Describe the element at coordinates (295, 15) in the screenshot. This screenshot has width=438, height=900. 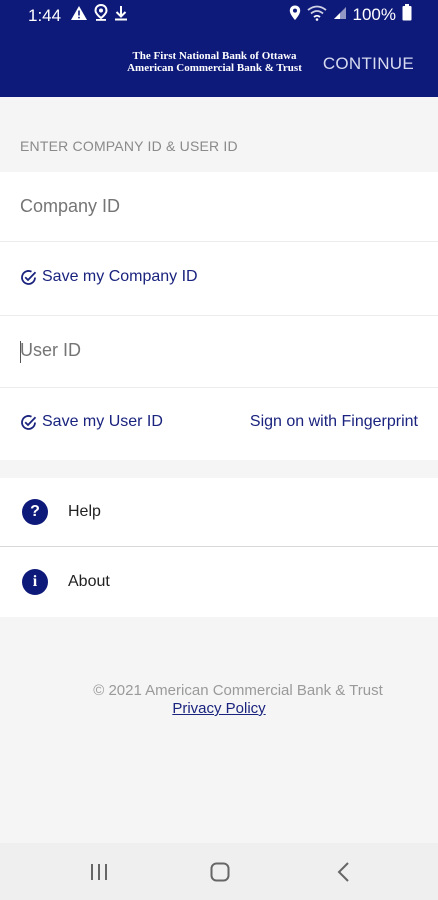
I see `location-icon` at that location.